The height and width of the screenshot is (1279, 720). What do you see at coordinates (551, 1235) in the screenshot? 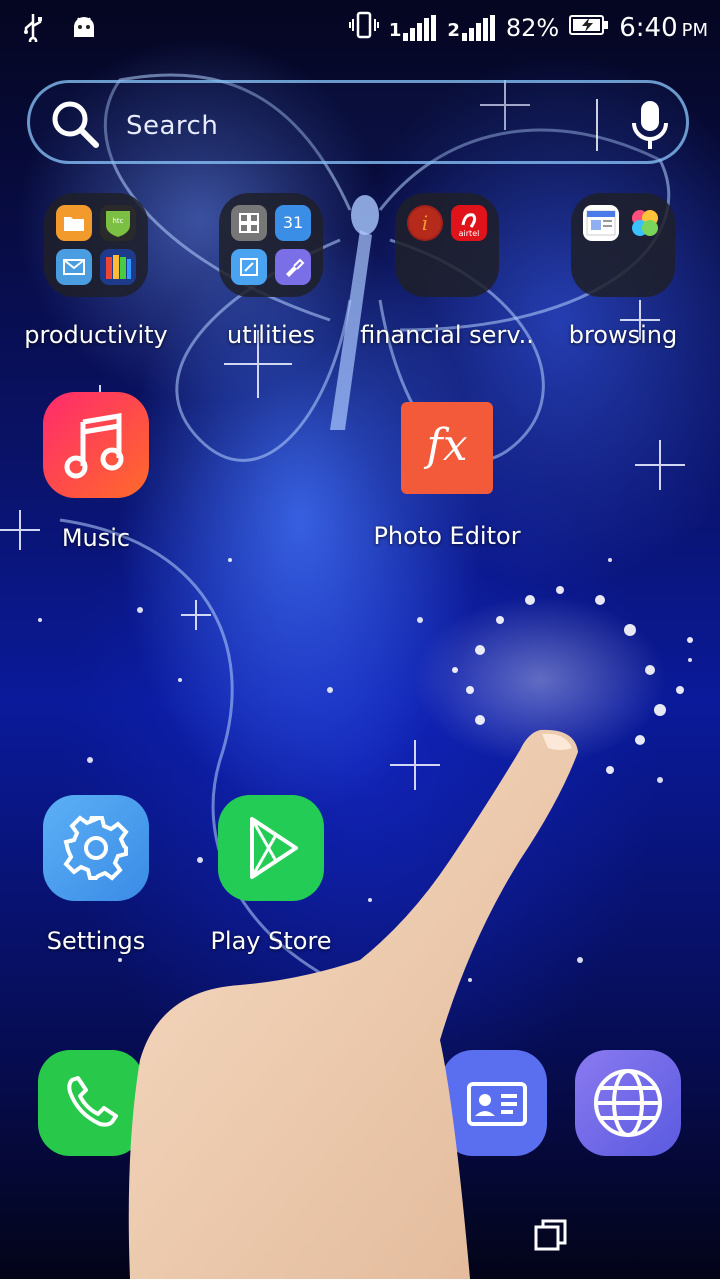
I see `recents-icon` at bounding box center [551, 1235].